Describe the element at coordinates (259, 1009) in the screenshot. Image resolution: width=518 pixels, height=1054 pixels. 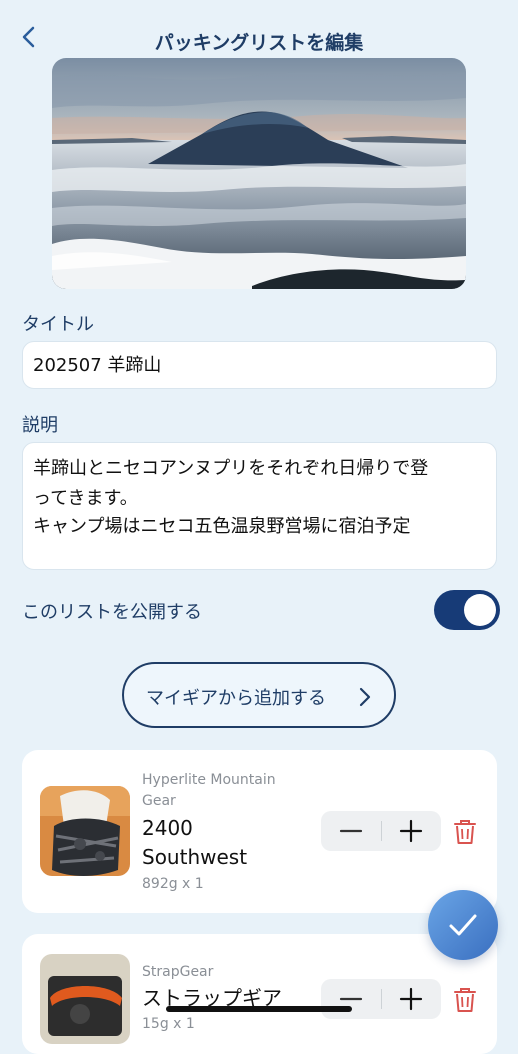
I see `home-indicator` at that location.